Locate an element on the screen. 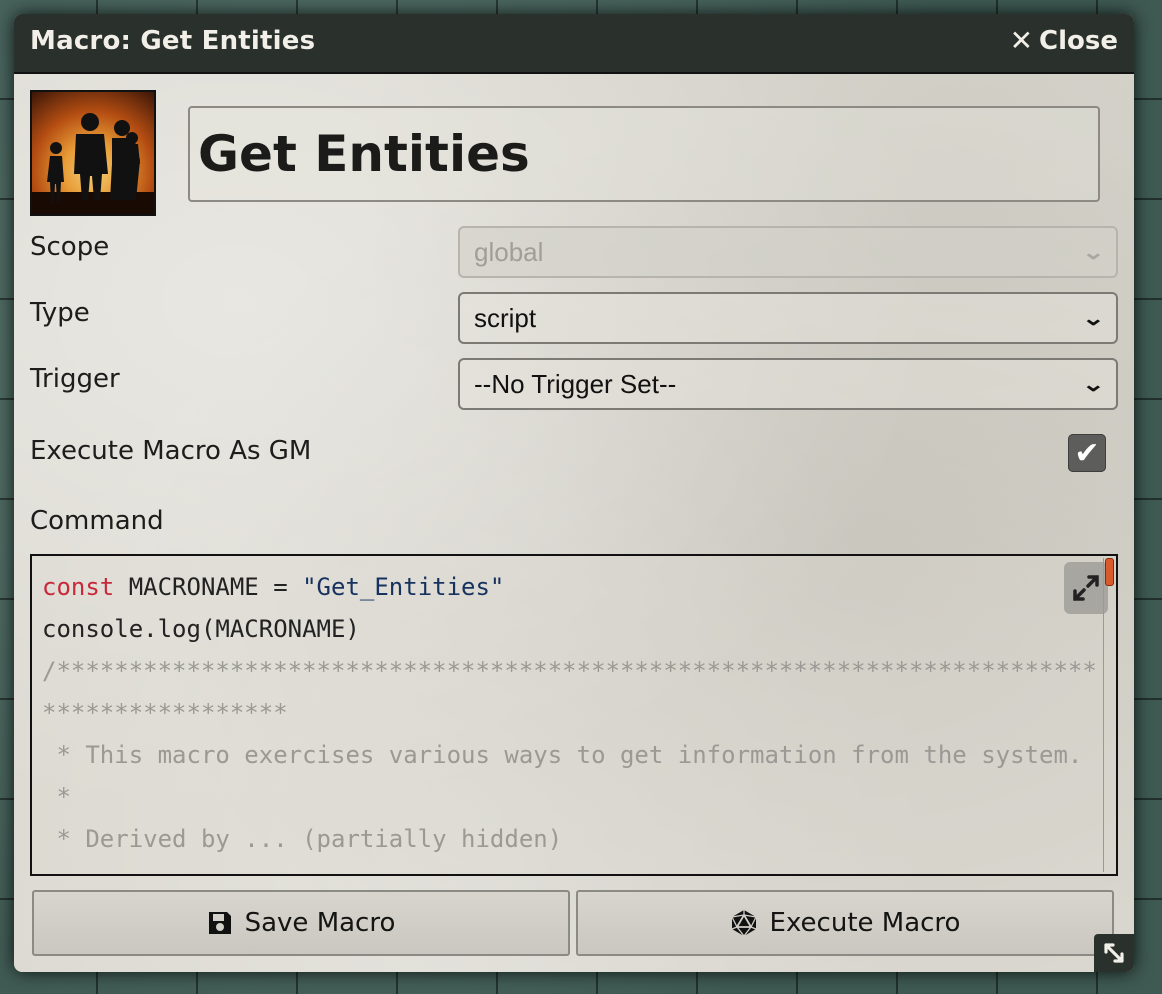 The height and width of the screenshot is (994, 1162). expand-editor-button is located at coordinates (1086, 588).